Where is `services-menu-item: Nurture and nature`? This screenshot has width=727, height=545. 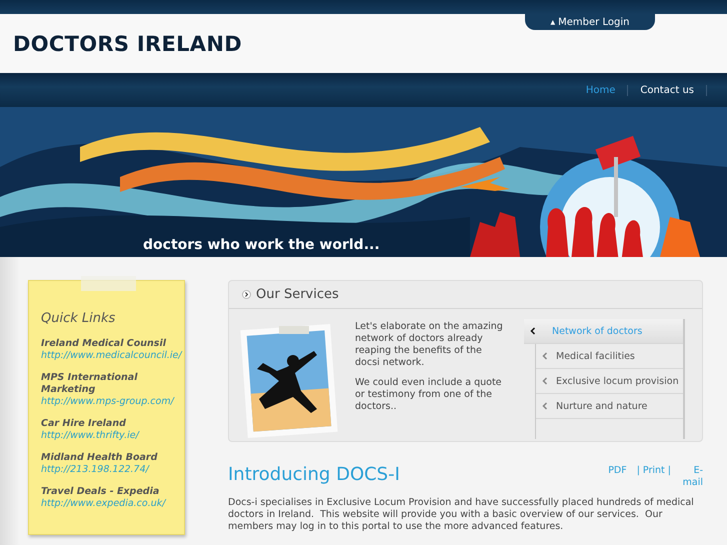
services-menu-item: Nurture and nature is located at coordinates (609, 406).